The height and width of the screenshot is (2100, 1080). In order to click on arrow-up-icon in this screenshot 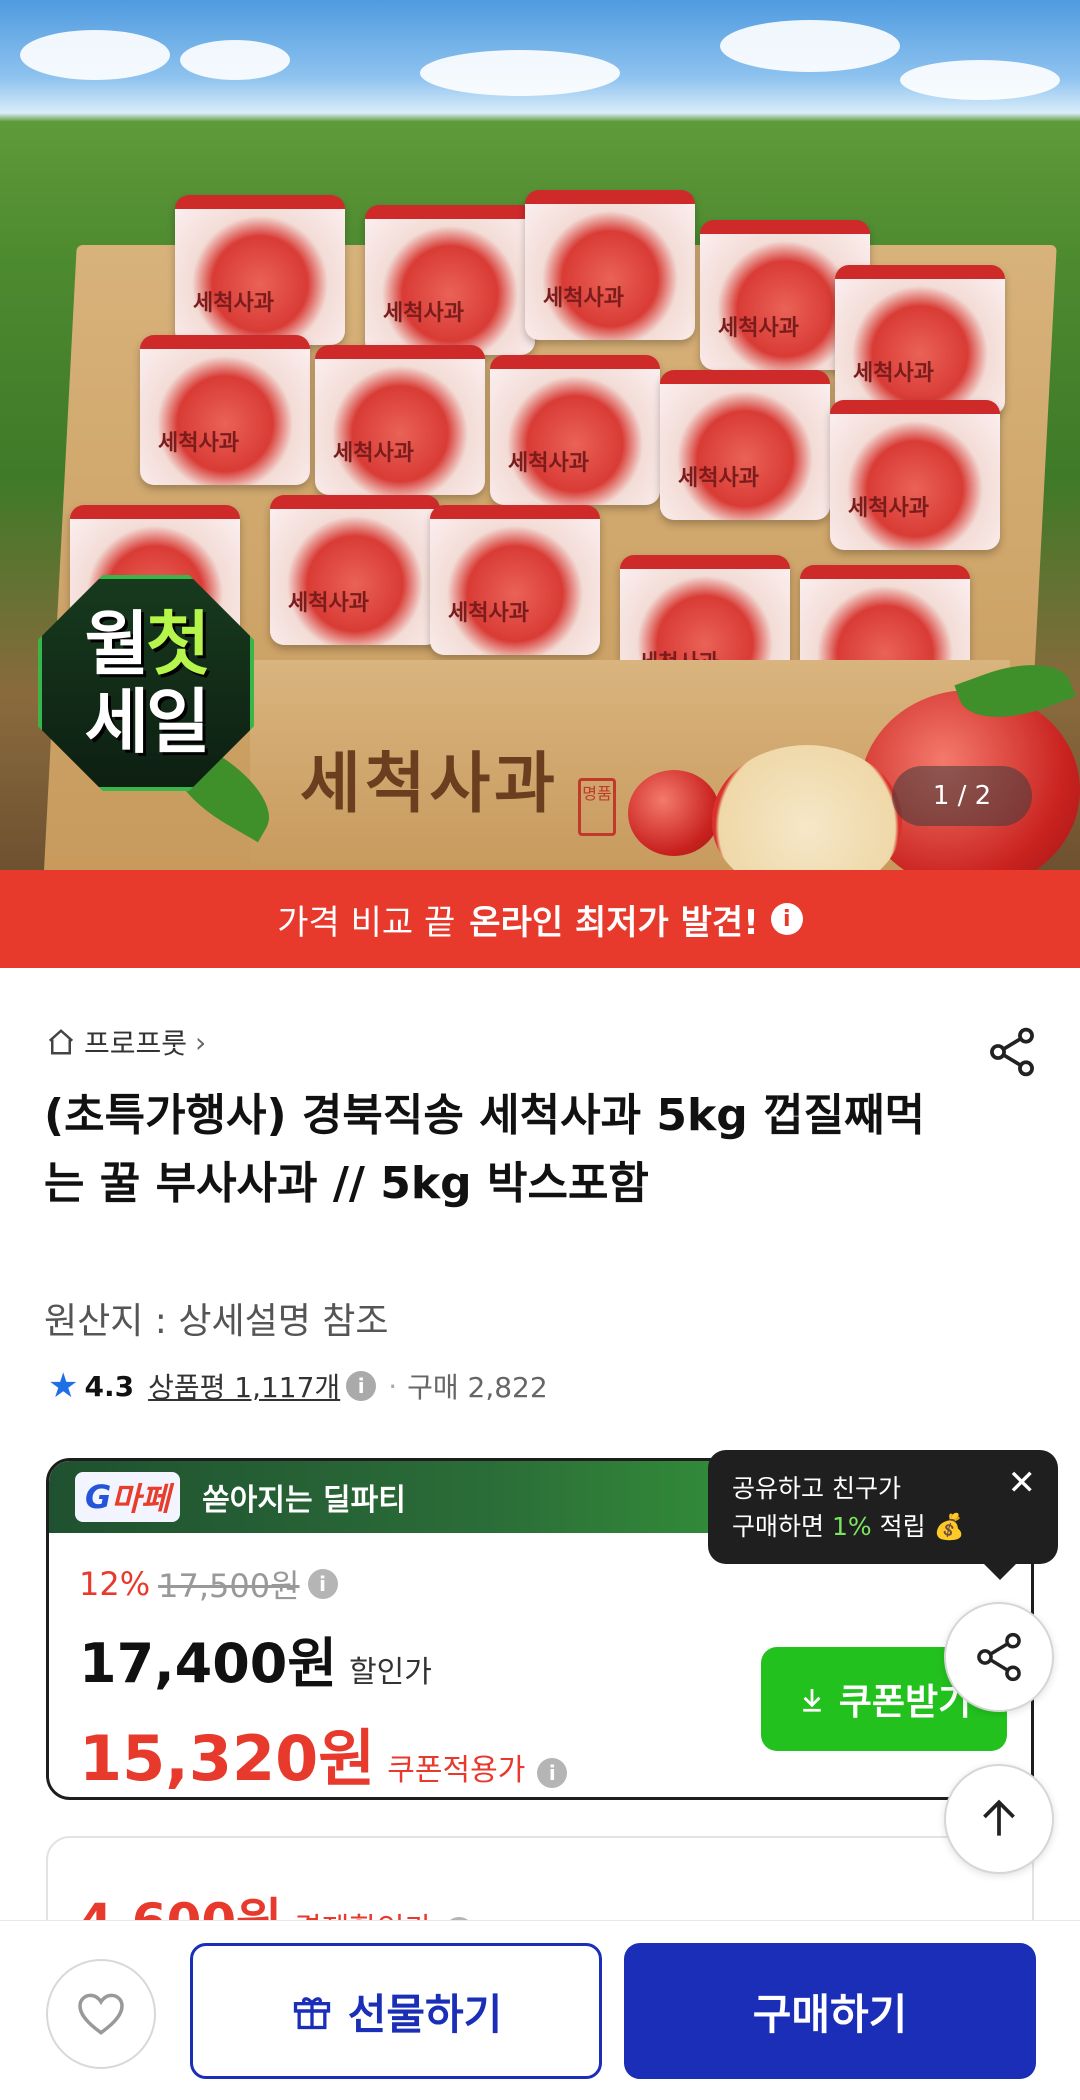, I will do `click(999, 1817)`.